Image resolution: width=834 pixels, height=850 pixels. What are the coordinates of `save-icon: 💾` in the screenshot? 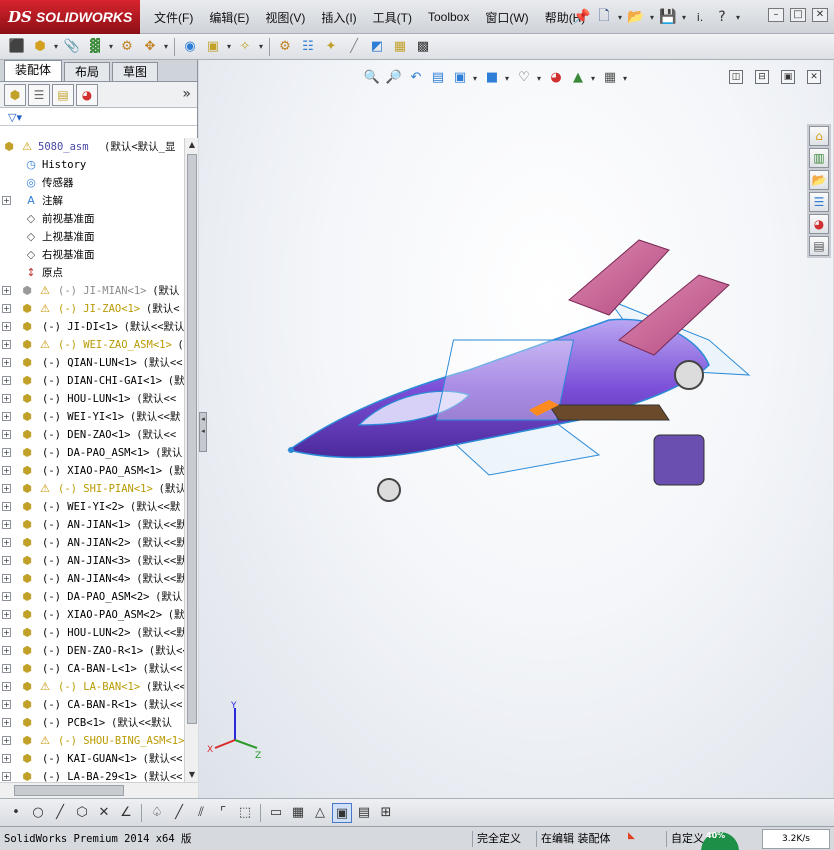 It's located at (668, 17).